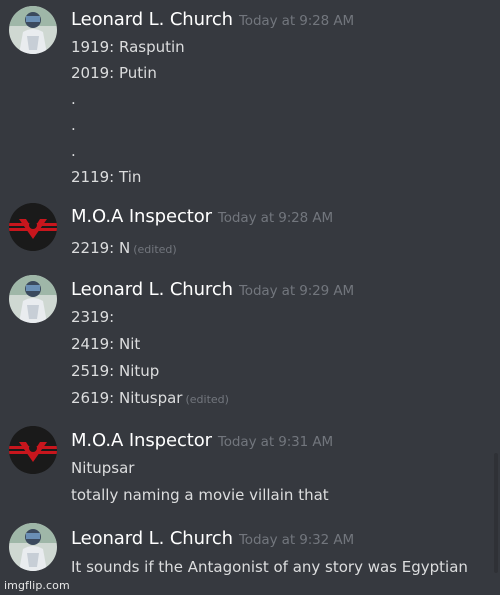 Image resolution: width=500 pixels, height=595 pixels. I want to click on message-line: 1919: Rasputin, so click(128, 47).